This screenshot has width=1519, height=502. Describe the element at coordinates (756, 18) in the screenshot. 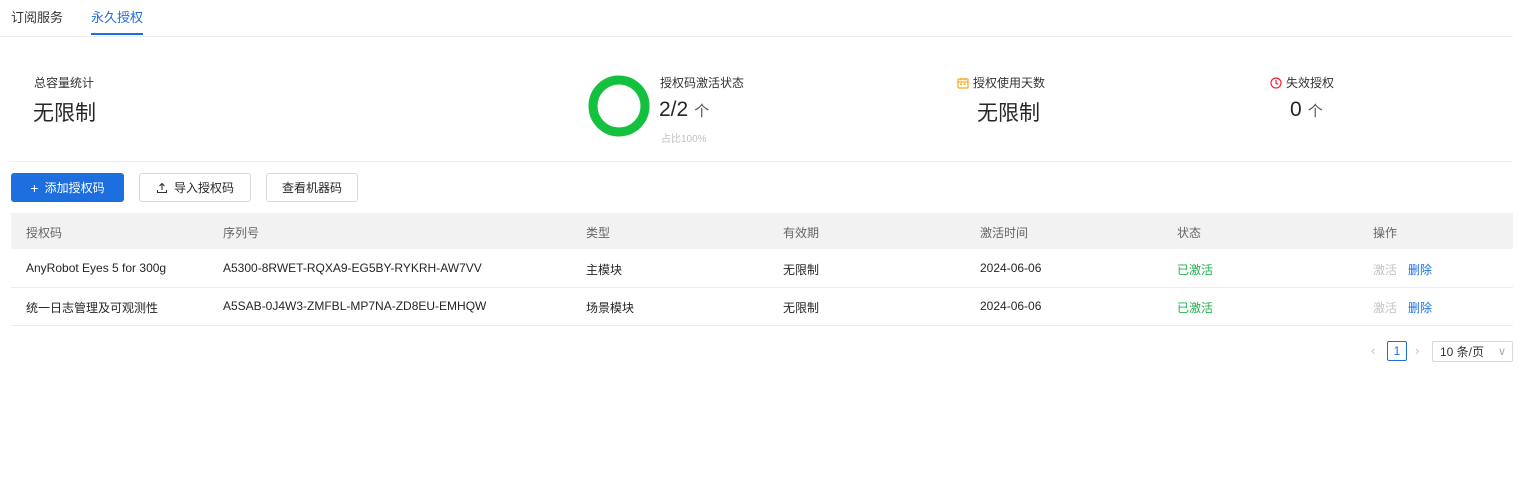

I see `tab-bar: 订阅服务 永久授权` at that location.